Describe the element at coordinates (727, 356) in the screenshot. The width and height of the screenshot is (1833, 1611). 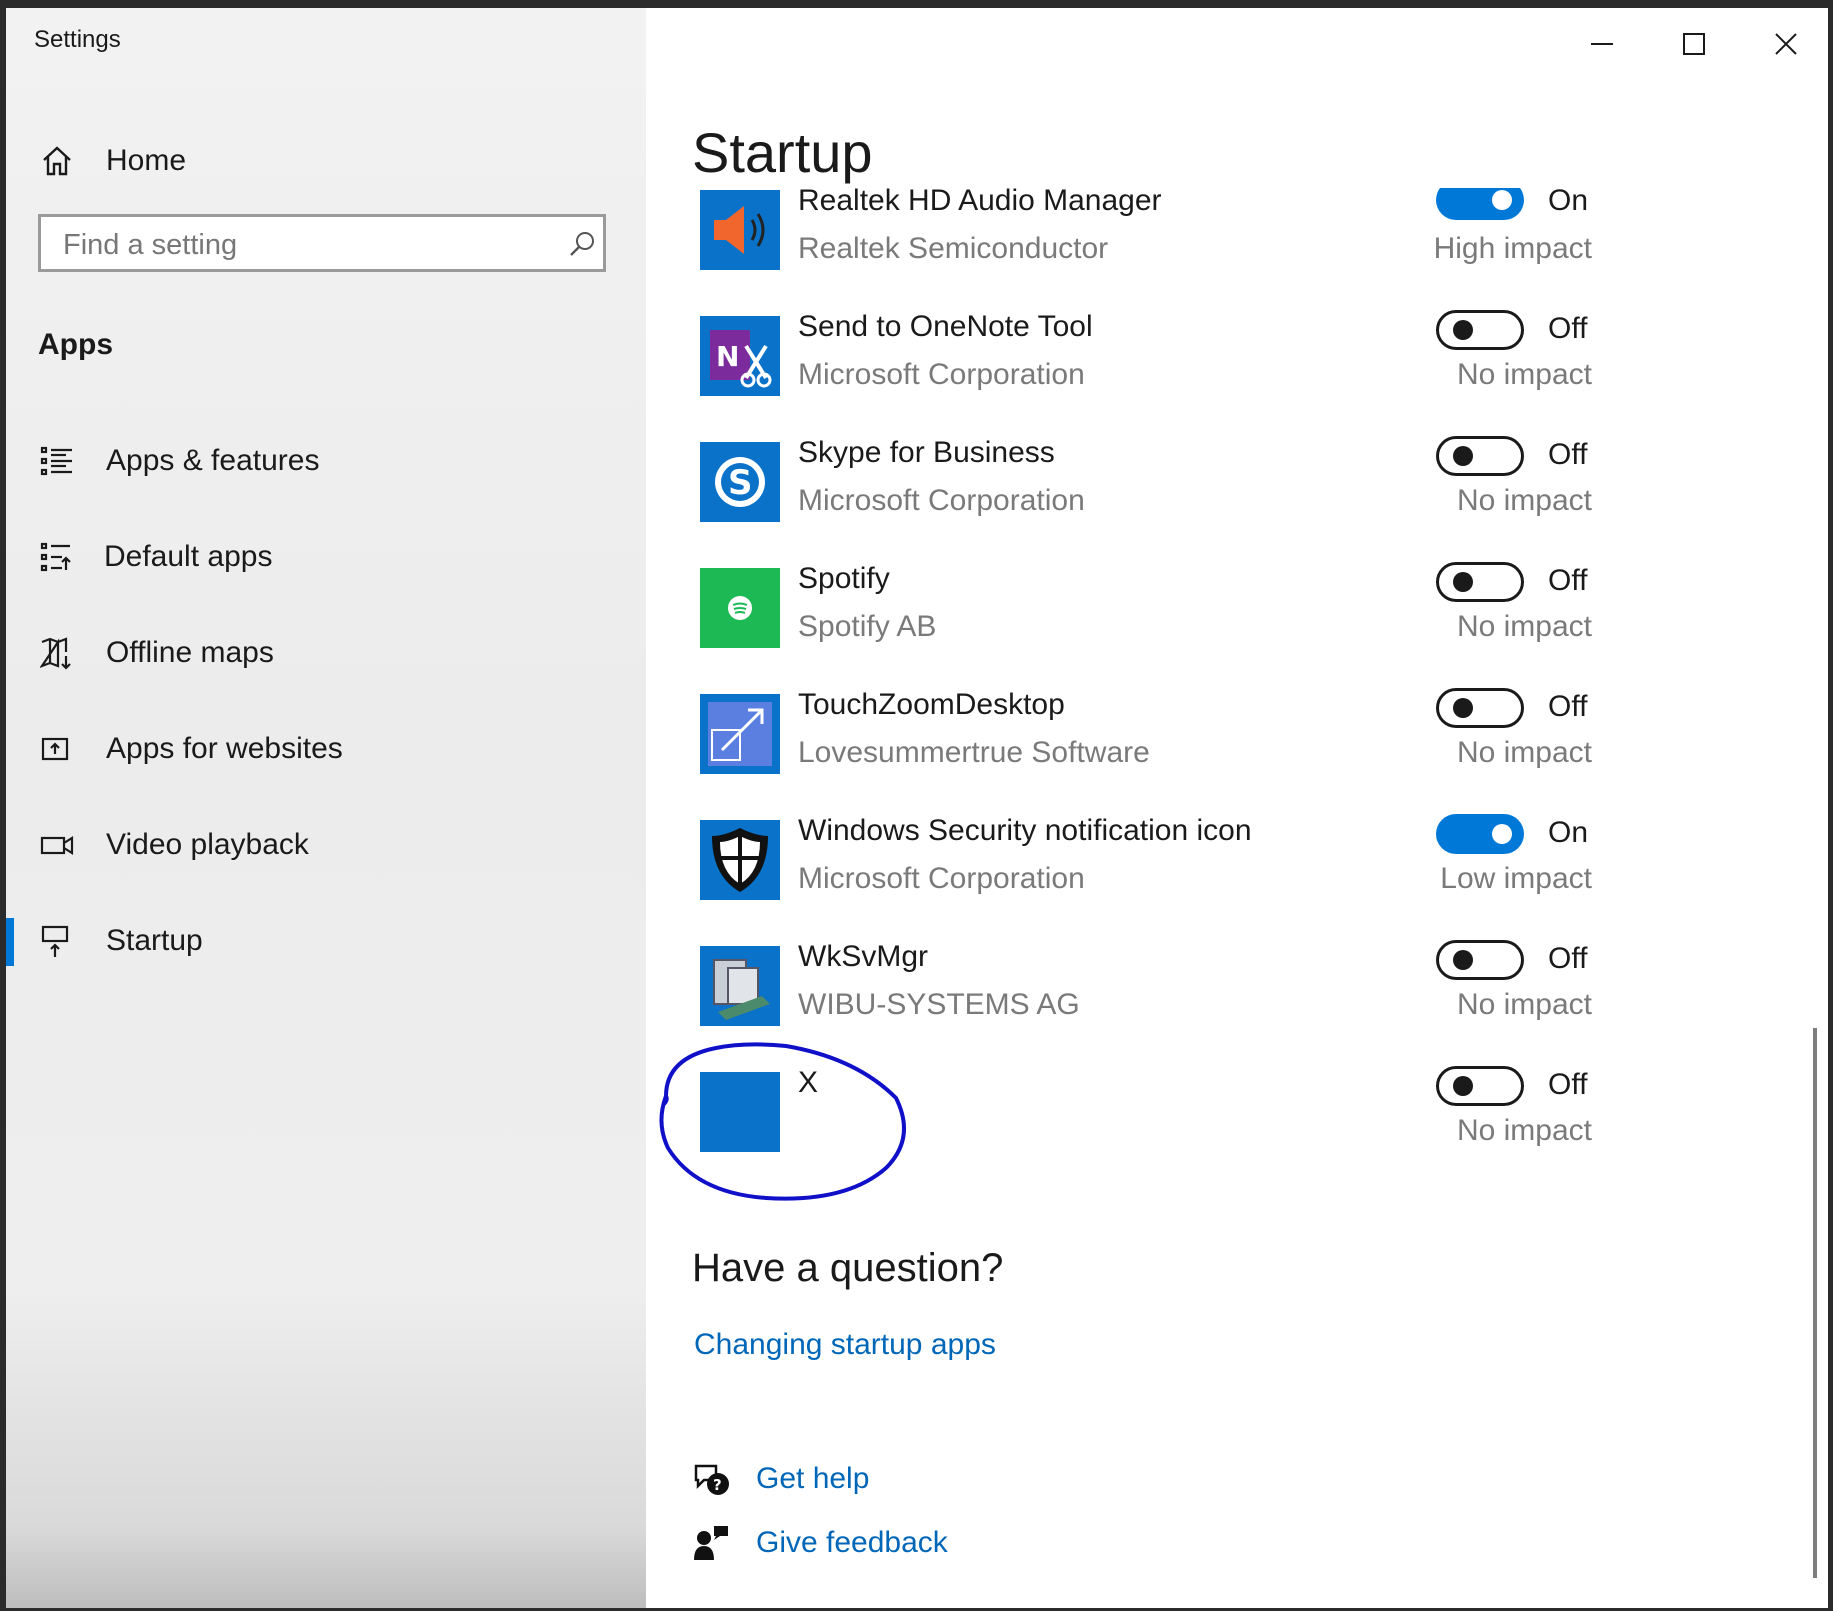
I see `svg-text: N` at that location.